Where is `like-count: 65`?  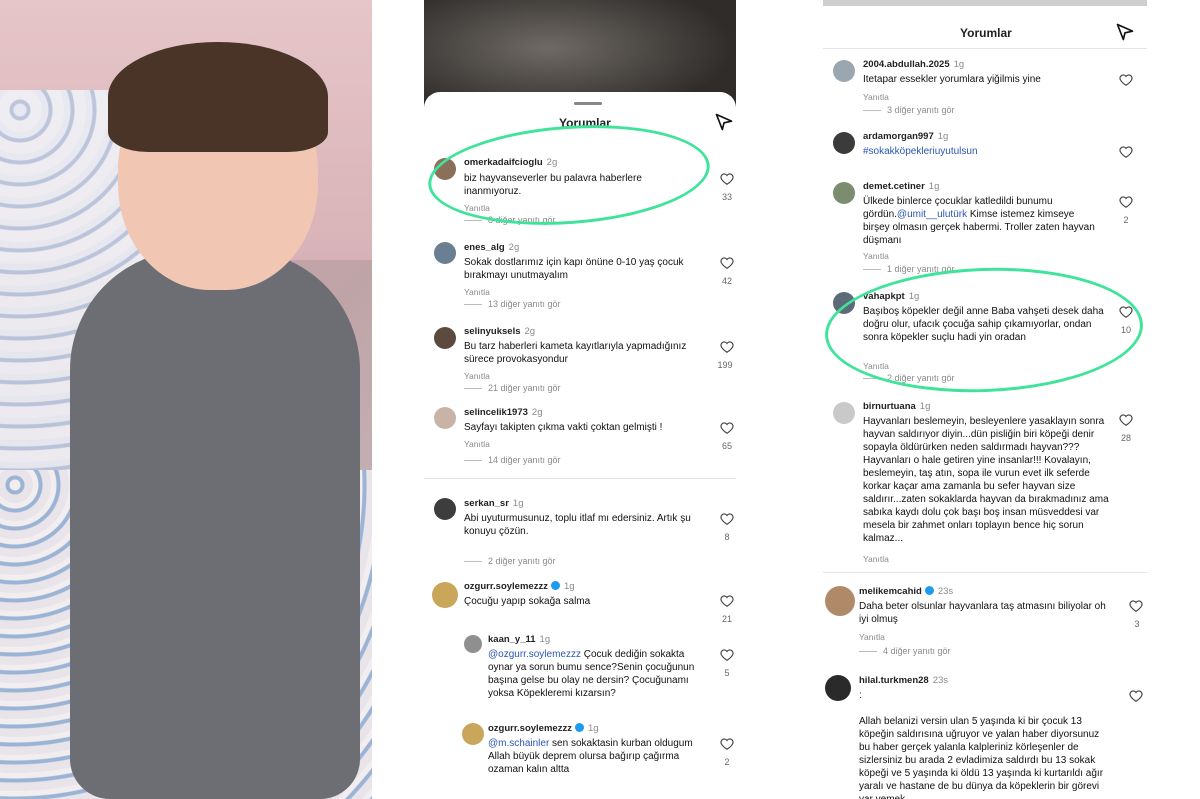 like-count: 65 is located at coordinates (726, 446).